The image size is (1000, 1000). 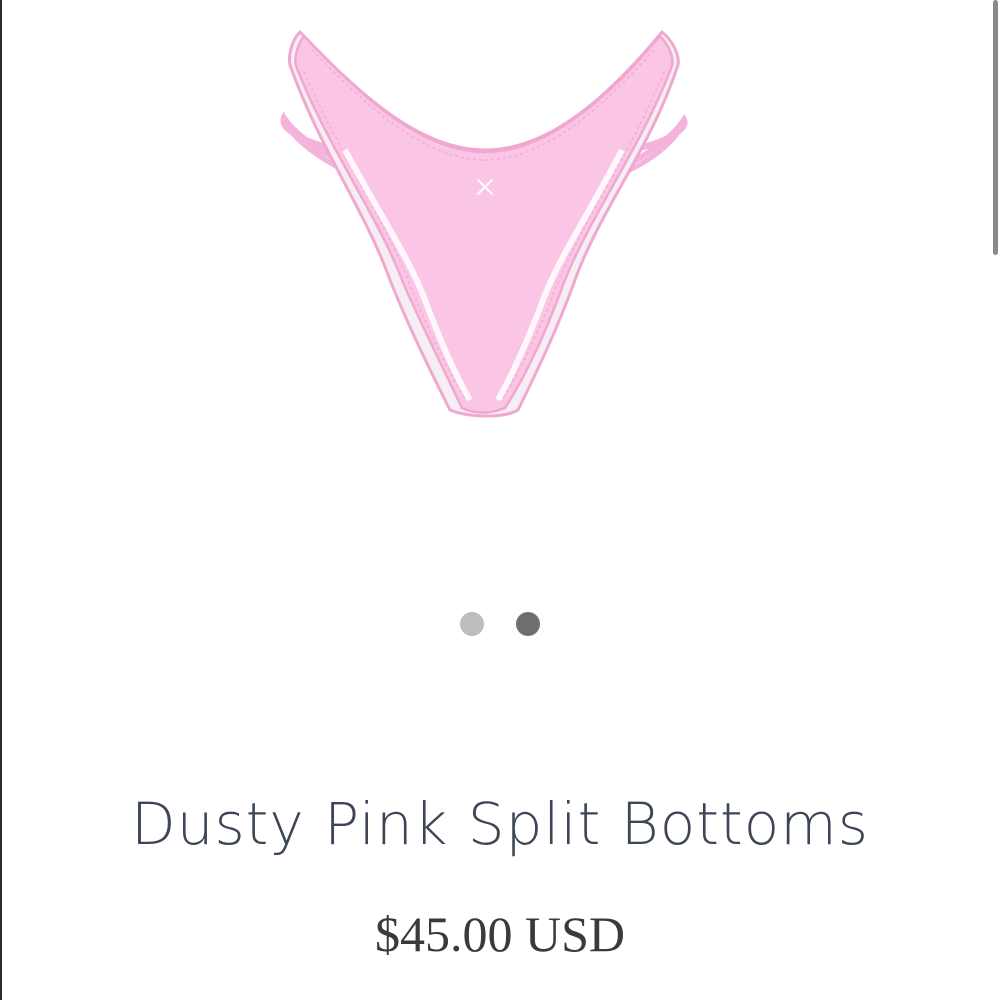 I want to click on scrollbar-thumb, so click(x=995, y=127).